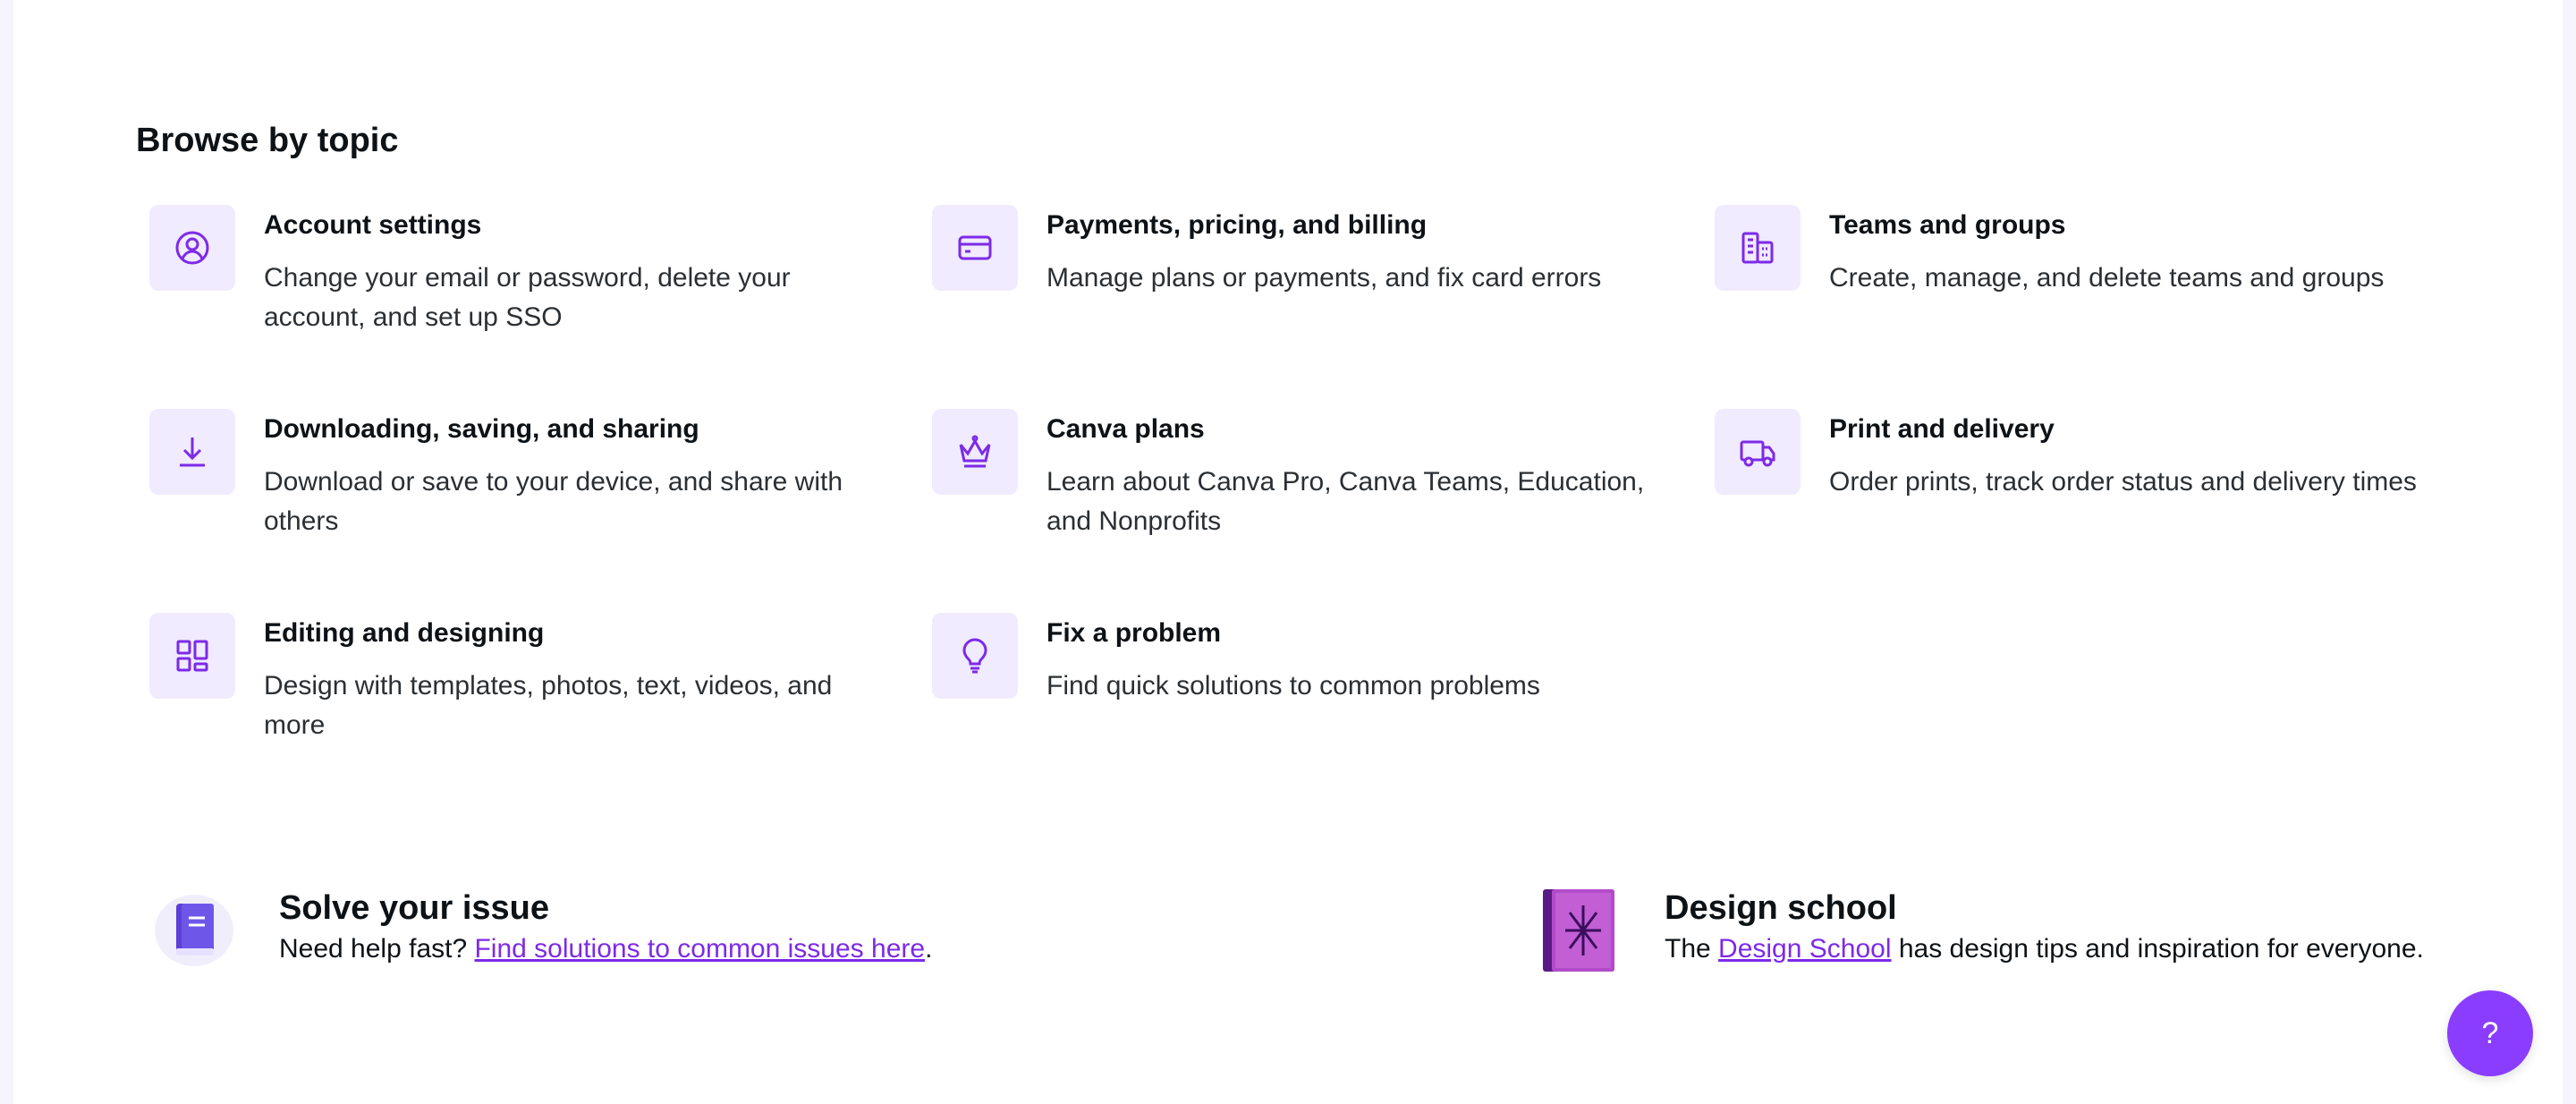 This screenshot has width=2576, height=1104. What do you see at coordinates (481, 429) in the screenshot?
I see `topic-title: Downloading, saving, and sharing` at bounding box center [481, 429].